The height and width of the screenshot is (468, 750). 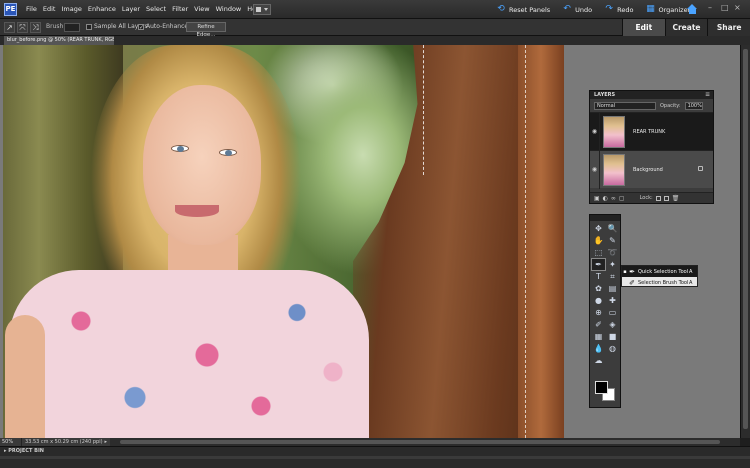 What do you see at coordinates (35, 27) in the screenshot?
I see `subtract-selection-icon: ⤨` at bounding box center [35, 27].